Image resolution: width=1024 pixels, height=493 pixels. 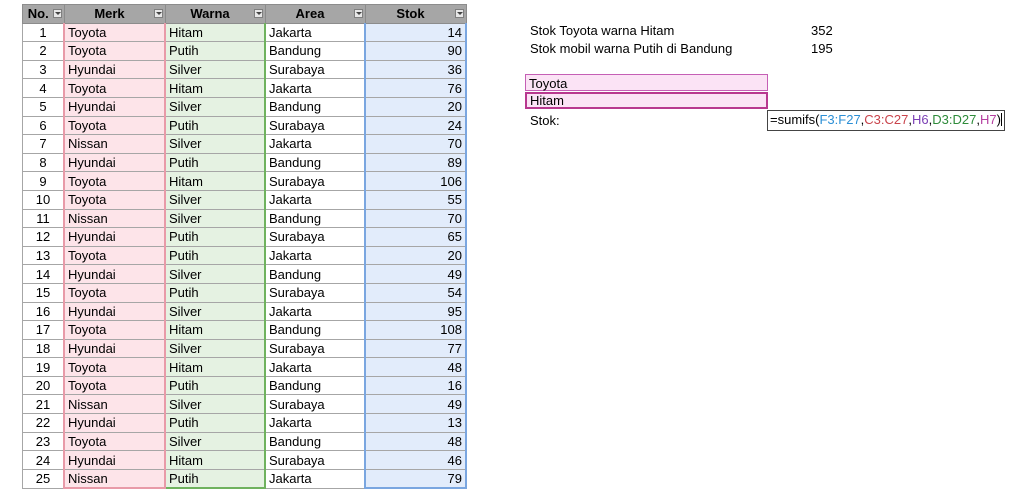 What do you see at coordinates (415, 14) in the screenshot?
I see `header-stok: Stok` at bounding box center [415, 14].